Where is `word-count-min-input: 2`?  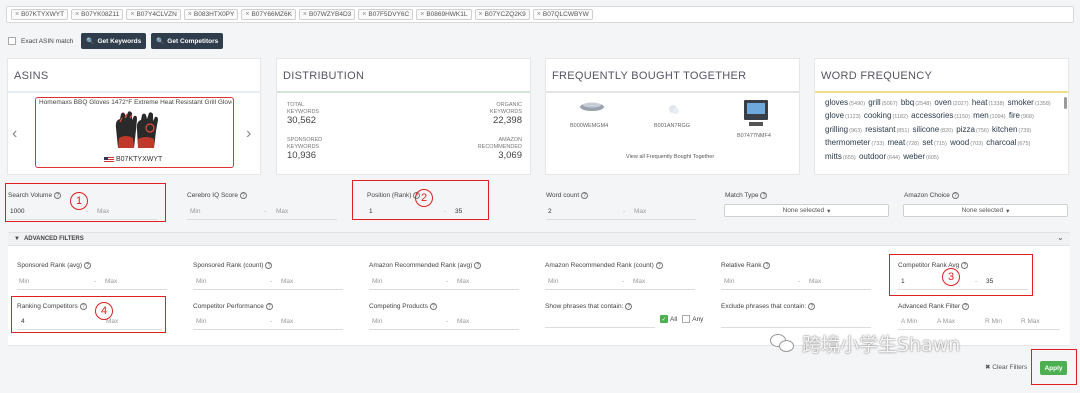
word-count-min-input: 2 is located at coordinates (550, 211).